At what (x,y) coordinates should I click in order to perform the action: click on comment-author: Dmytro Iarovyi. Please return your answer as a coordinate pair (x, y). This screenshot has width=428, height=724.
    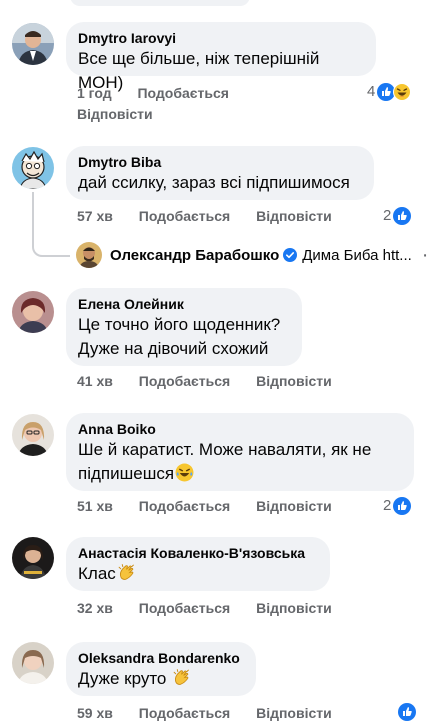
    Looking at the image, I should click on (221, 38).